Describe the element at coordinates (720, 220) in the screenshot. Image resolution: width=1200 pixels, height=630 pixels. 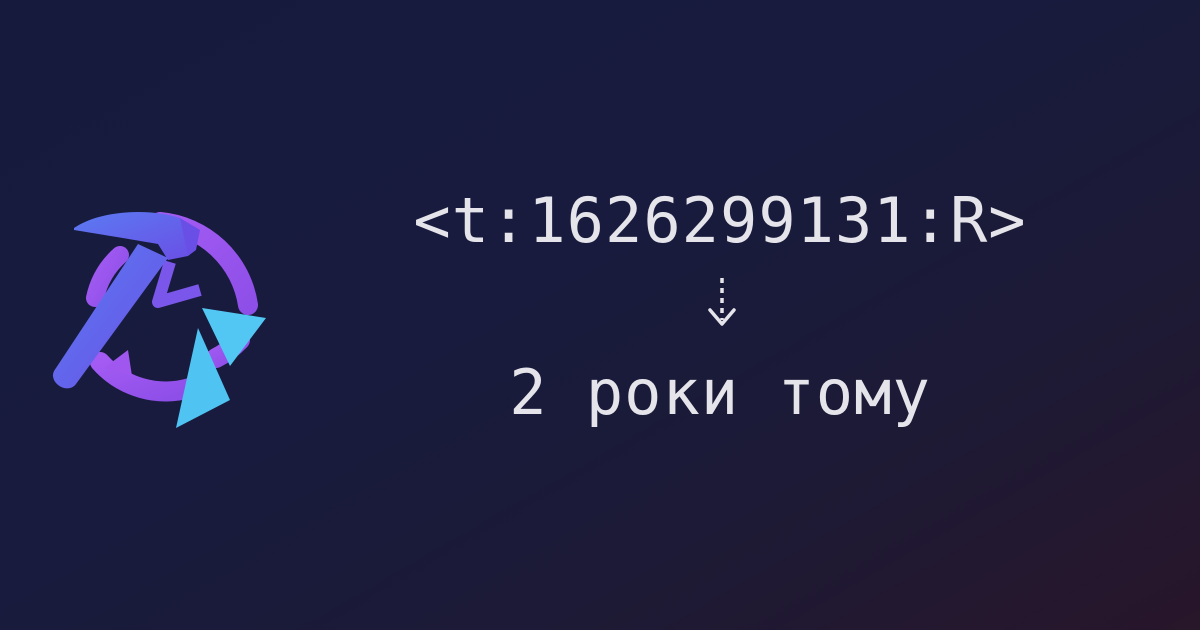
I see `timestamp-code: <t:1626299131:R>` at that location.